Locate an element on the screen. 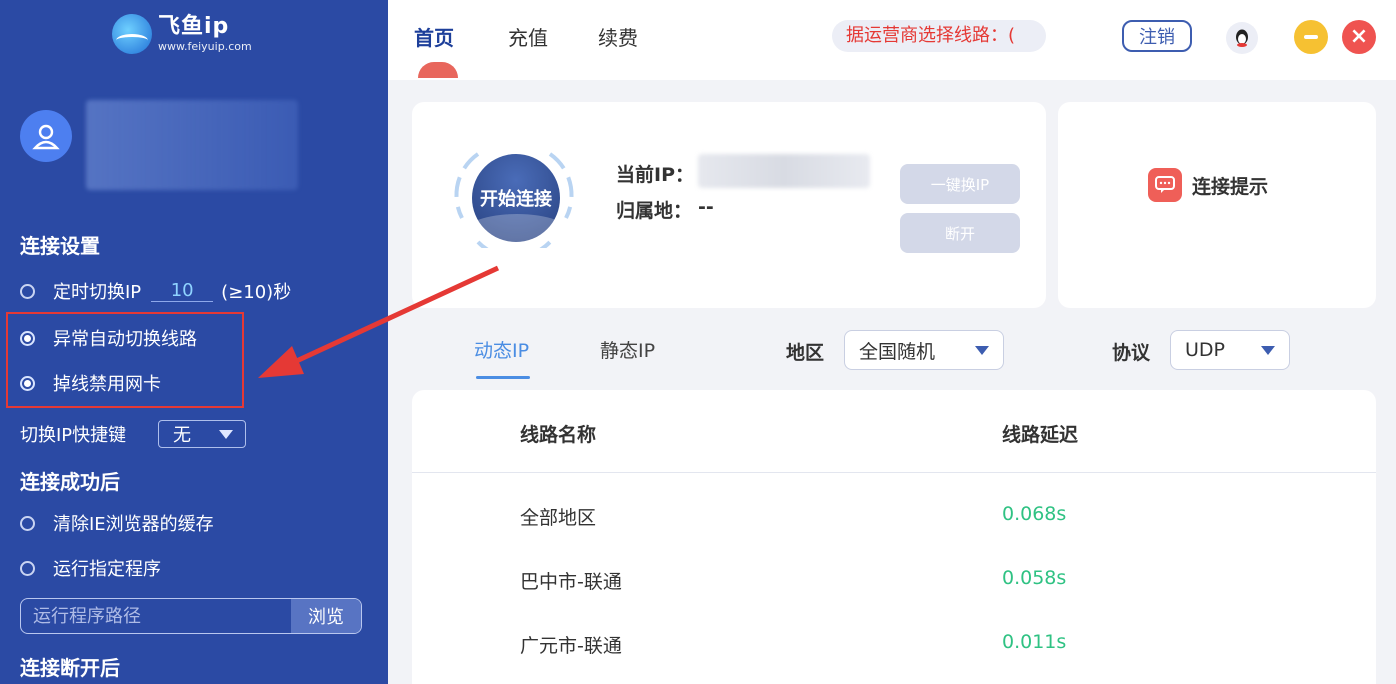 The height and width of the screenshot is (684, 1396). run-program-radio is located at coordinates (27, 568).